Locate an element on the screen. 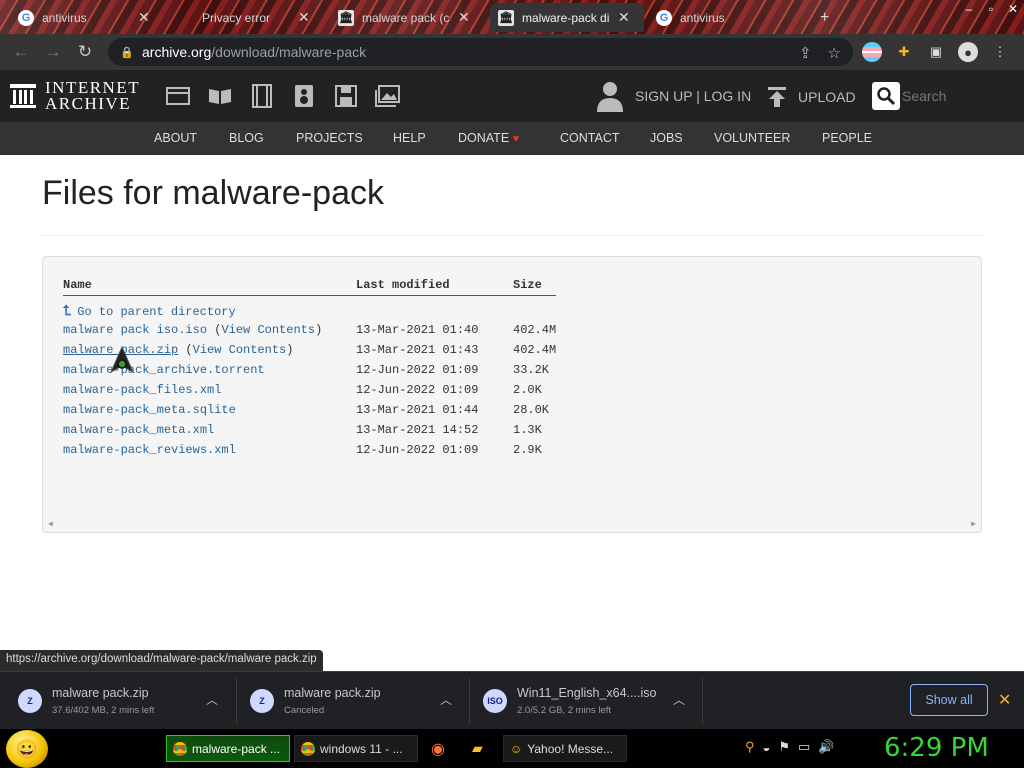  video-film-icon is located at coordinates (262, 96).